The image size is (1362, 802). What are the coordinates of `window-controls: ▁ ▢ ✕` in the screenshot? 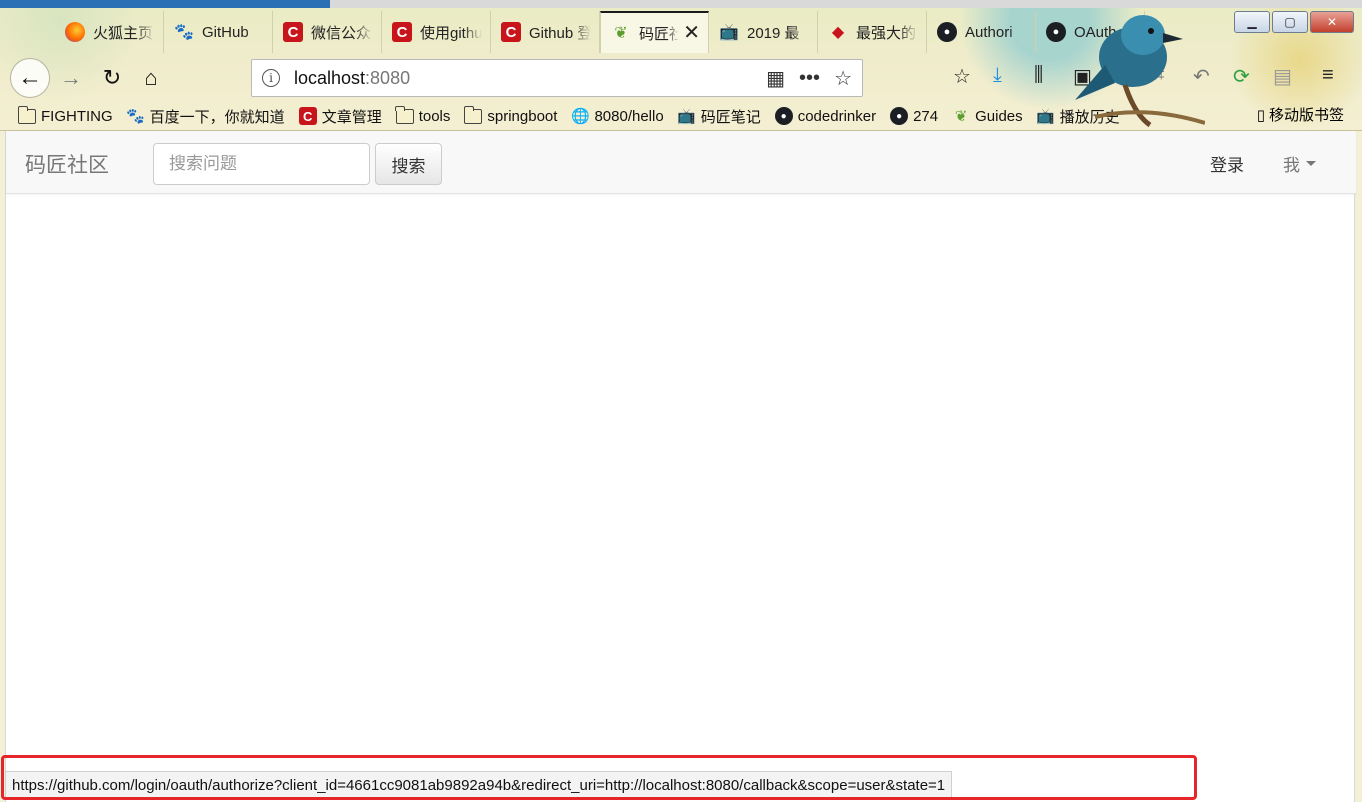 It's located at (1294, 22).